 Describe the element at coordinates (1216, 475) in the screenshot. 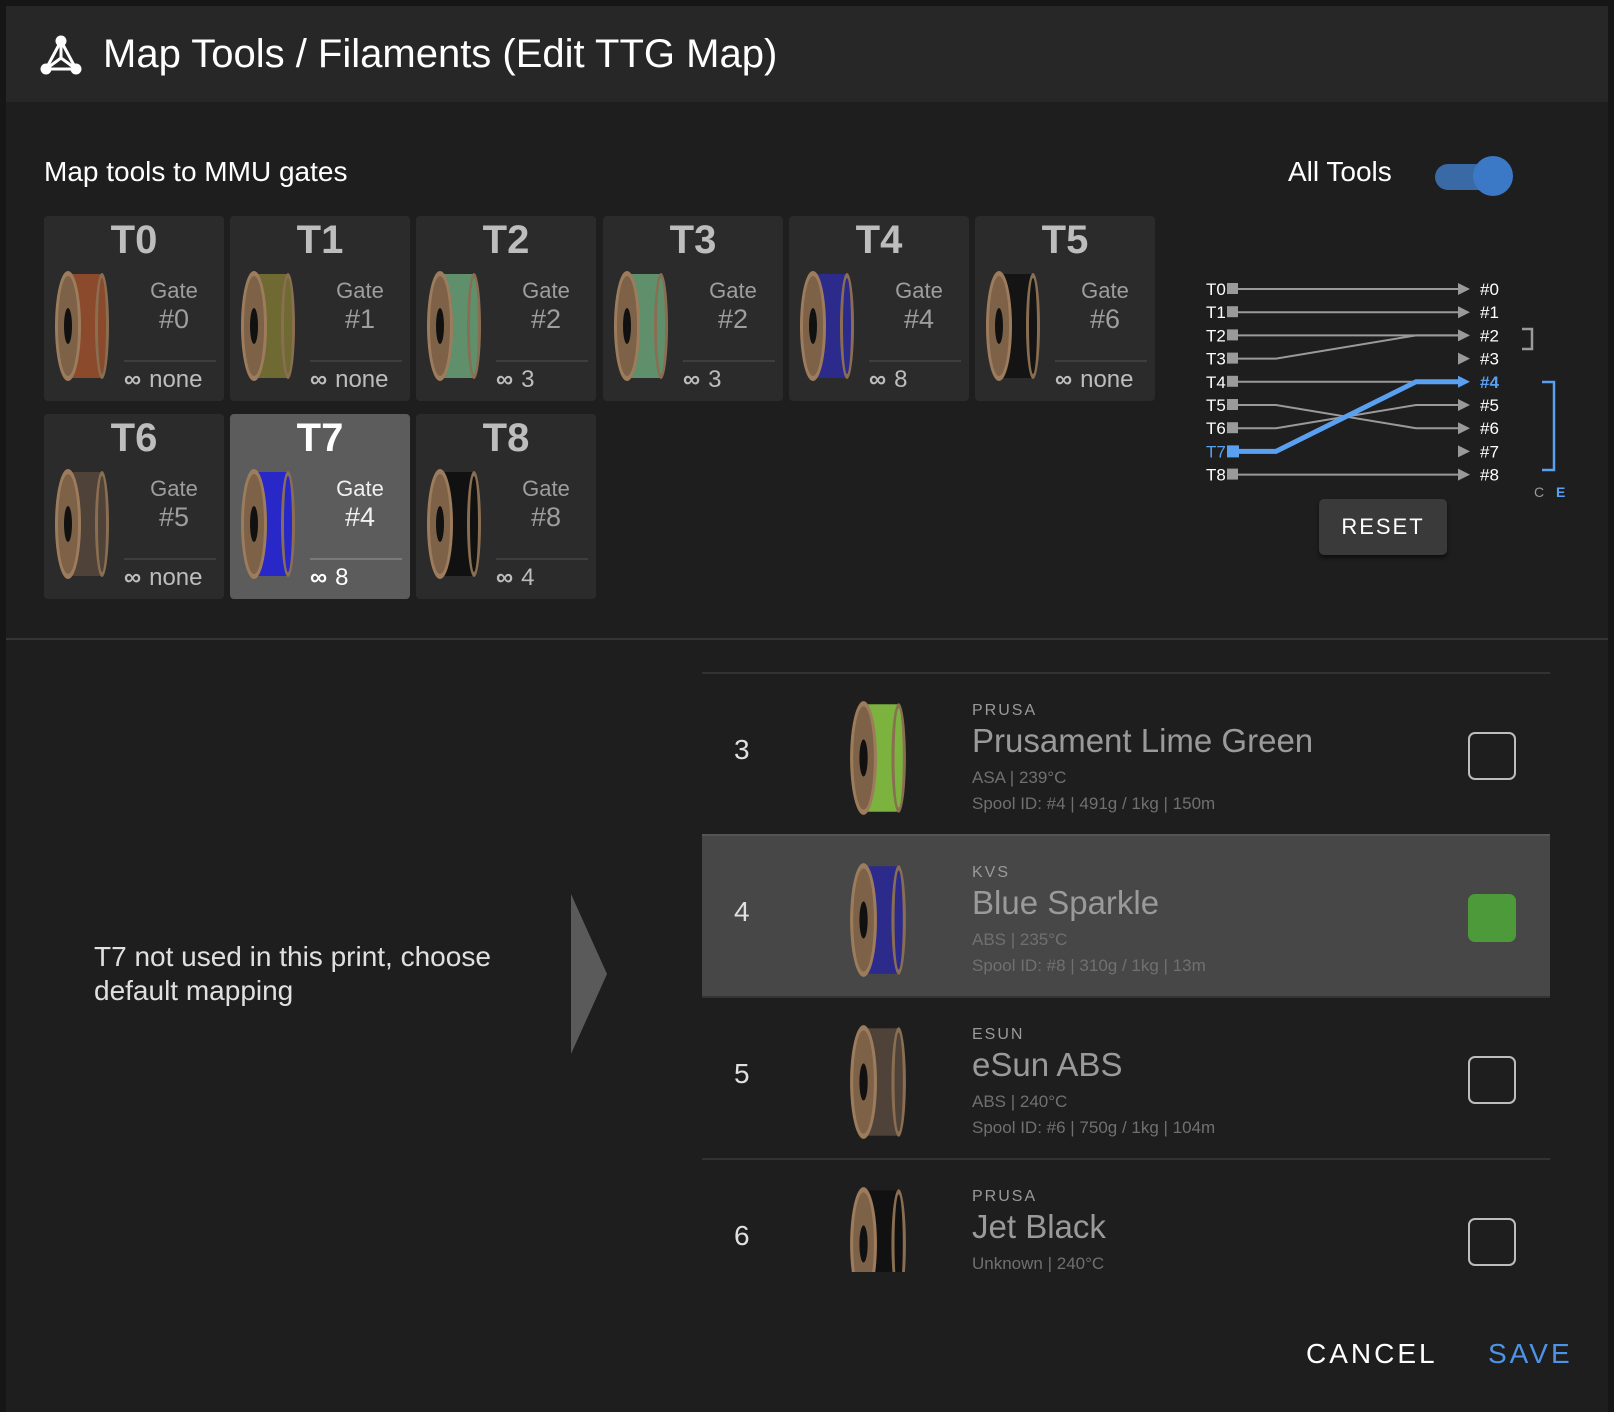

I see `map-tool-label: T8` at that location.